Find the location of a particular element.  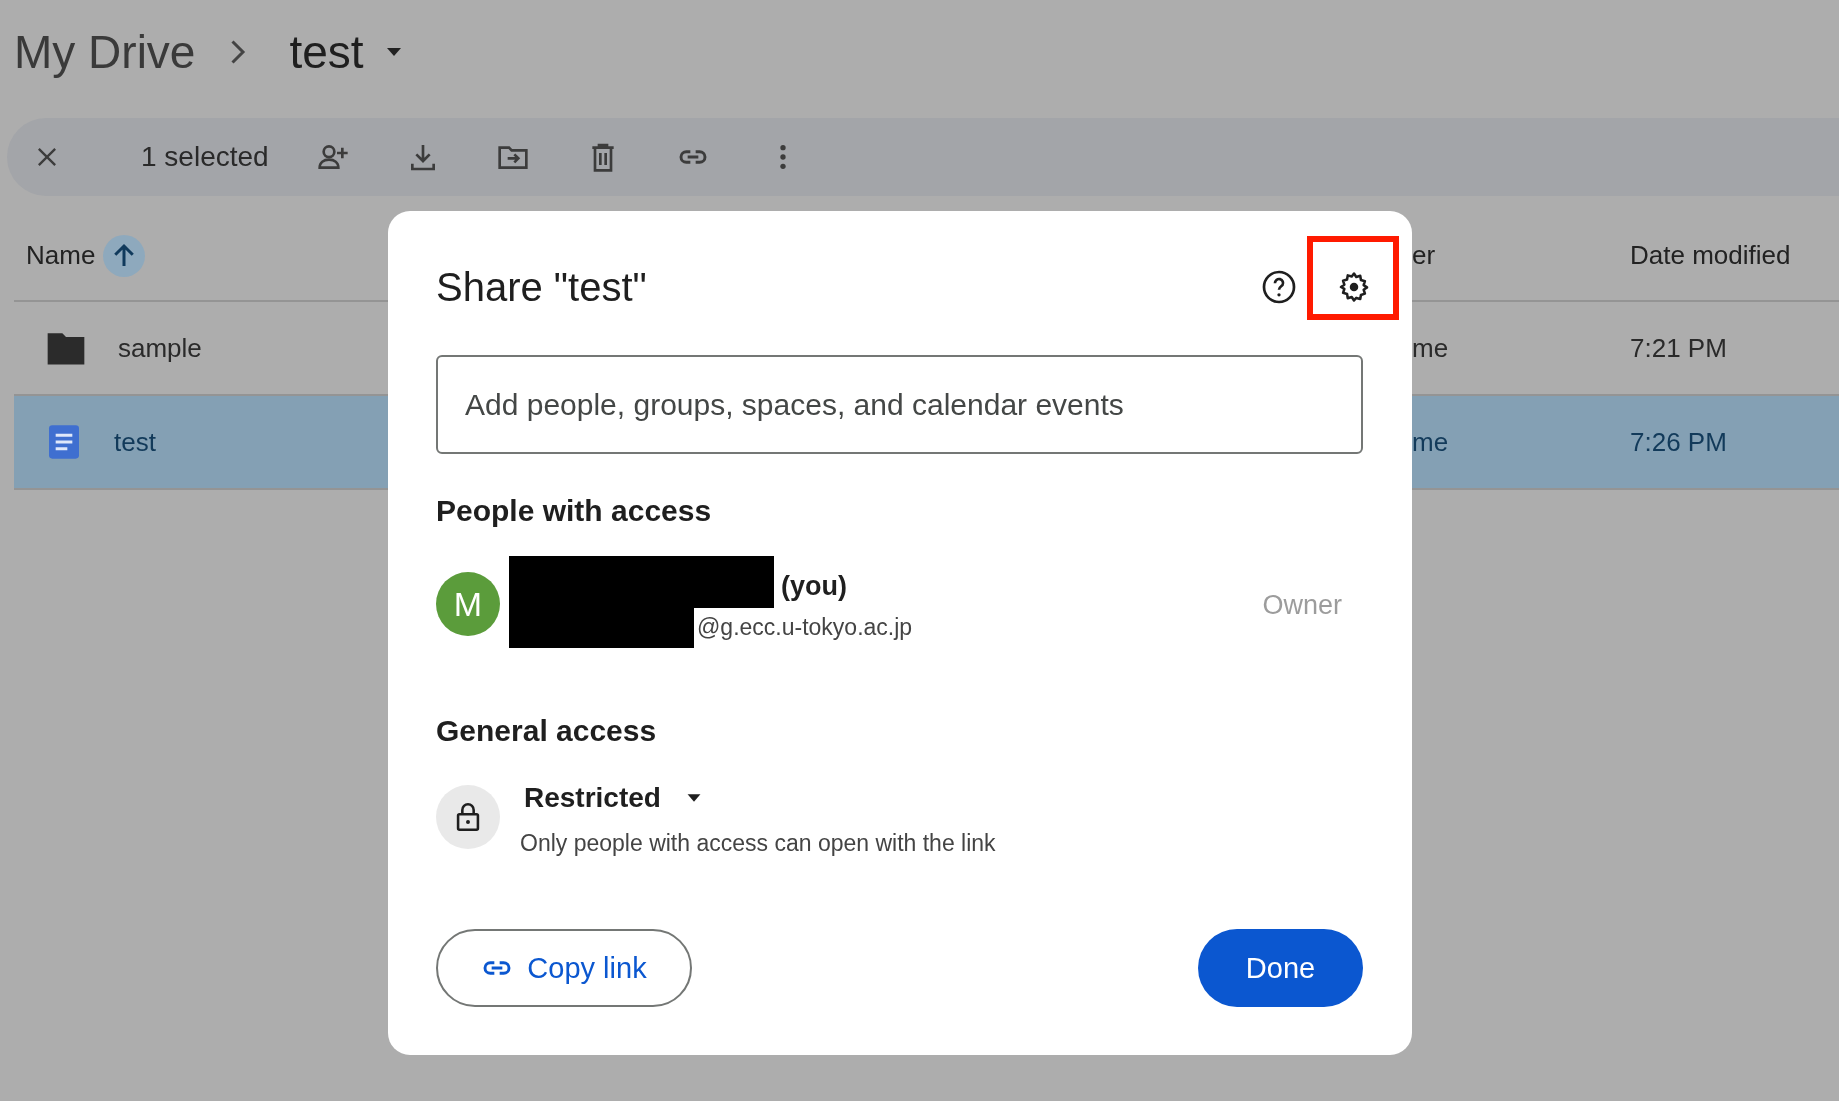

selection-count: 1 selected is located at coordinates (205, 157).